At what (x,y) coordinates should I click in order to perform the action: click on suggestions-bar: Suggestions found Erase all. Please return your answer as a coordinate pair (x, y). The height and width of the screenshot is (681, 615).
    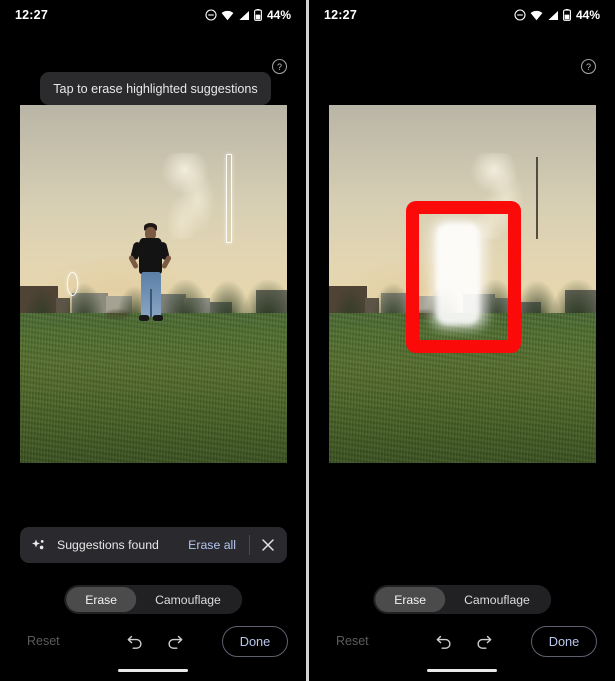
    Looking at the image, I should click on (153, 545).